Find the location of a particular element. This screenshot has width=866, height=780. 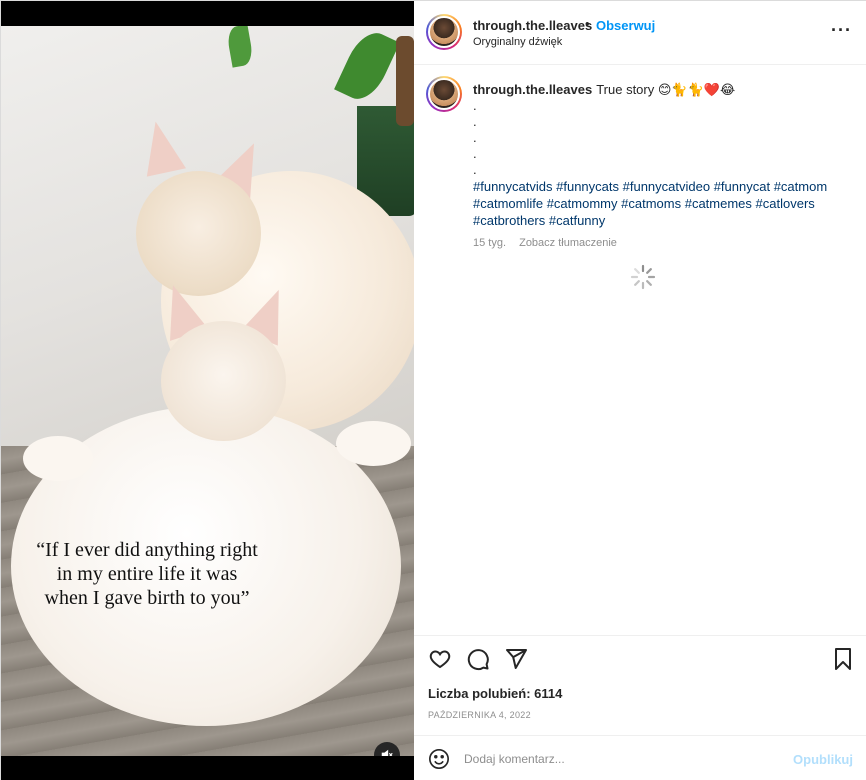

heart-icon is located at coordinates (440, 659).